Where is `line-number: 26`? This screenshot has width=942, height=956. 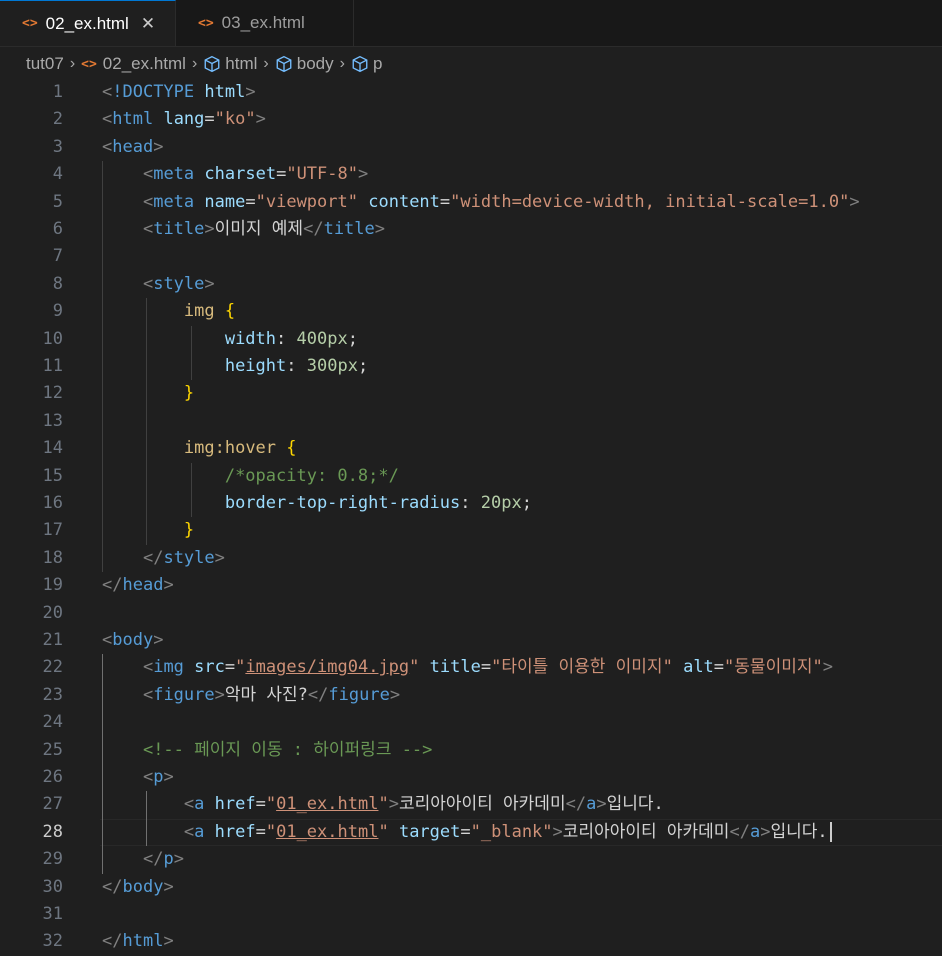 line-number: 26 is located at coordinates (52, 777).